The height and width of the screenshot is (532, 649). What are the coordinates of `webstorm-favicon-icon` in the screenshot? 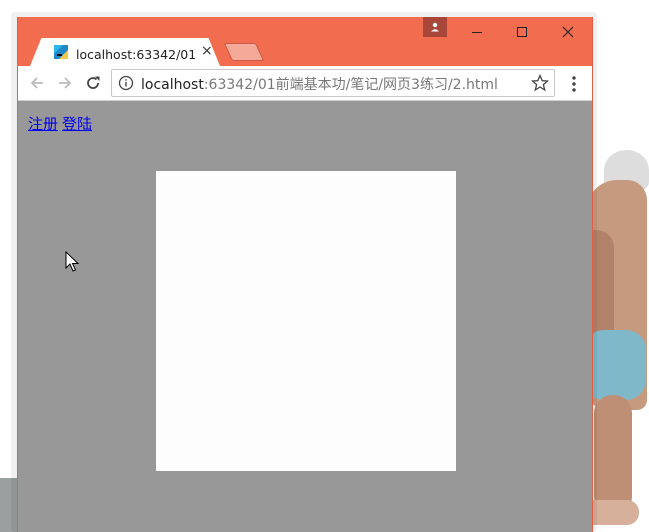 It's located at (61, 52).